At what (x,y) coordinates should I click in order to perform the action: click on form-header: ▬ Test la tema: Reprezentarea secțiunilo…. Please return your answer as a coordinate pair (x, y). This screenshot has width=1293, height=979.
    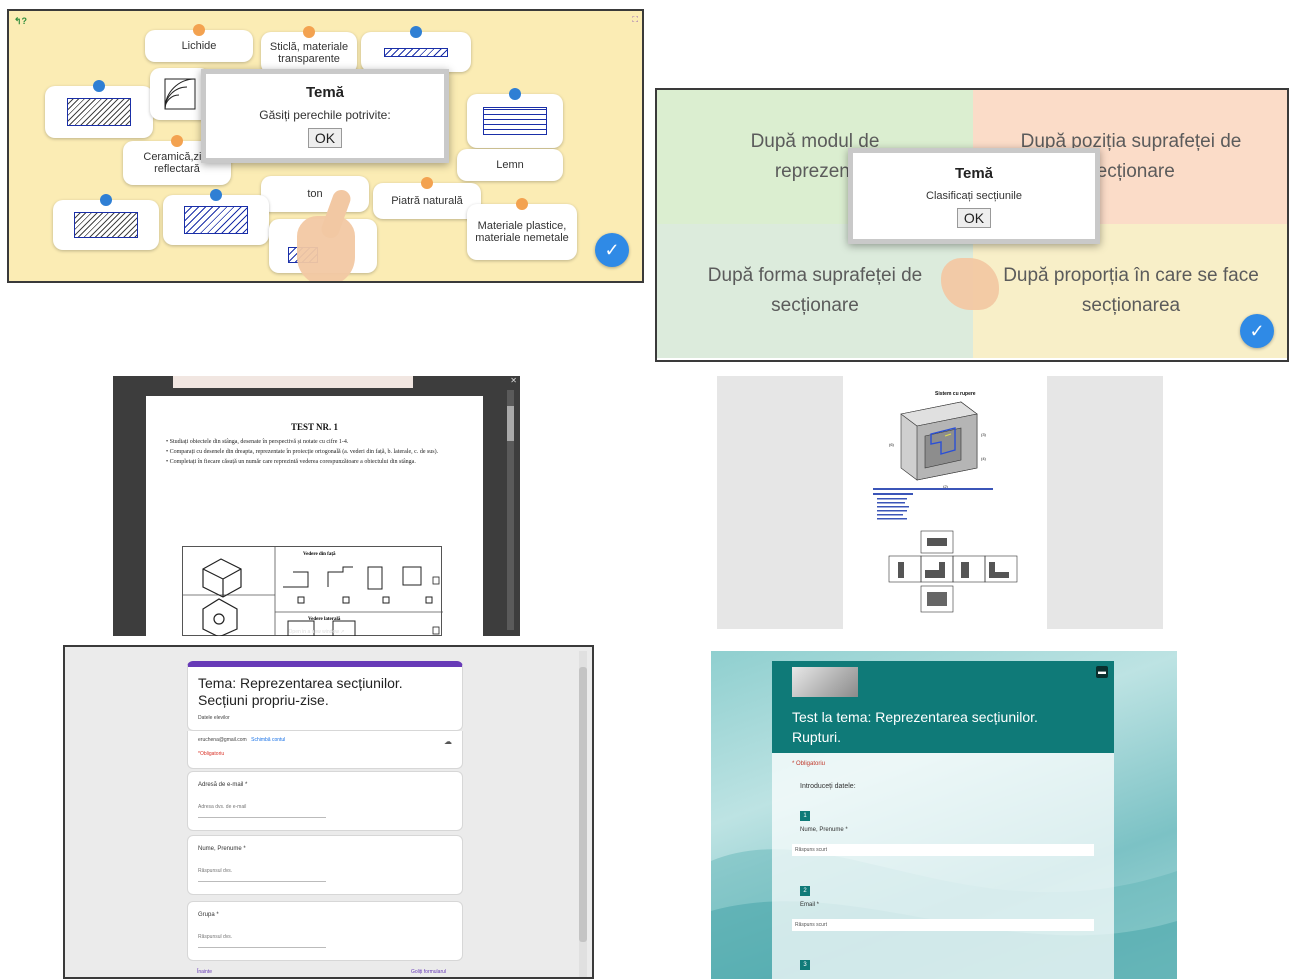
    Looking at the image, I should click on (943, 707).